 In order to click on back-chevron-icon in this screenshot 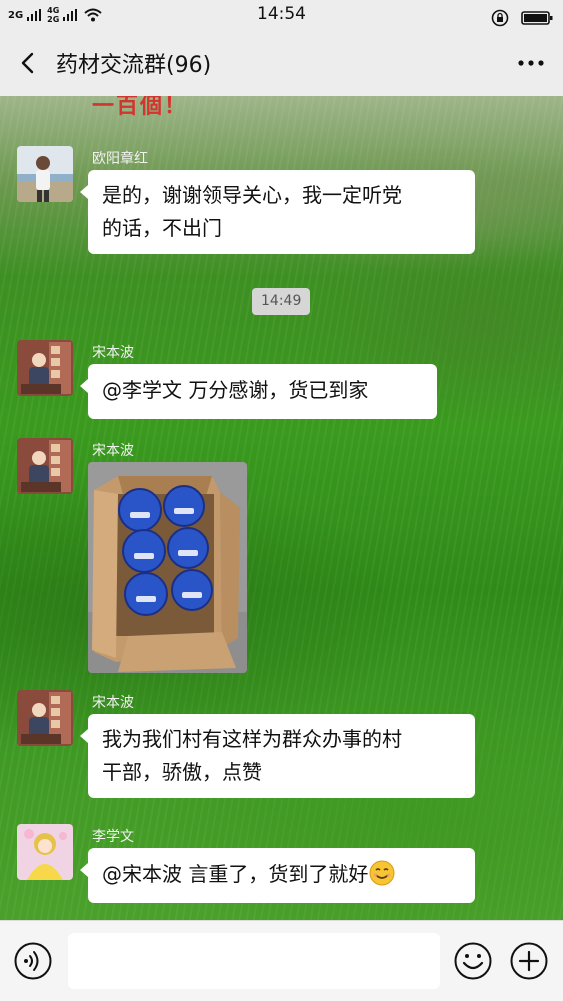, I will do `click(29, 63)`.